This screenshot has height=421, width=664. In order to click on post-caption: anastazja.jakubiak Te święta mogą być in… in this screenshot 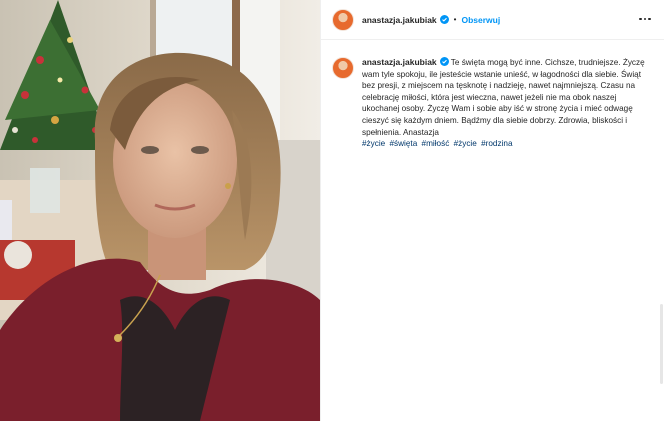, I will do `click(508, 103)`.